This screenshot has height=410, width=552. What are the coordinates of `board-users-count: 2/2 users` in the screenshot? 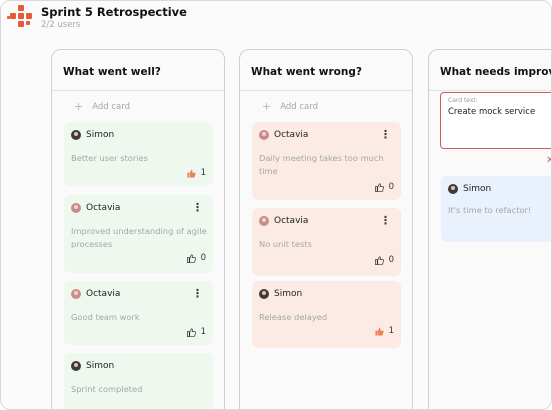 It's located at (61, 25).